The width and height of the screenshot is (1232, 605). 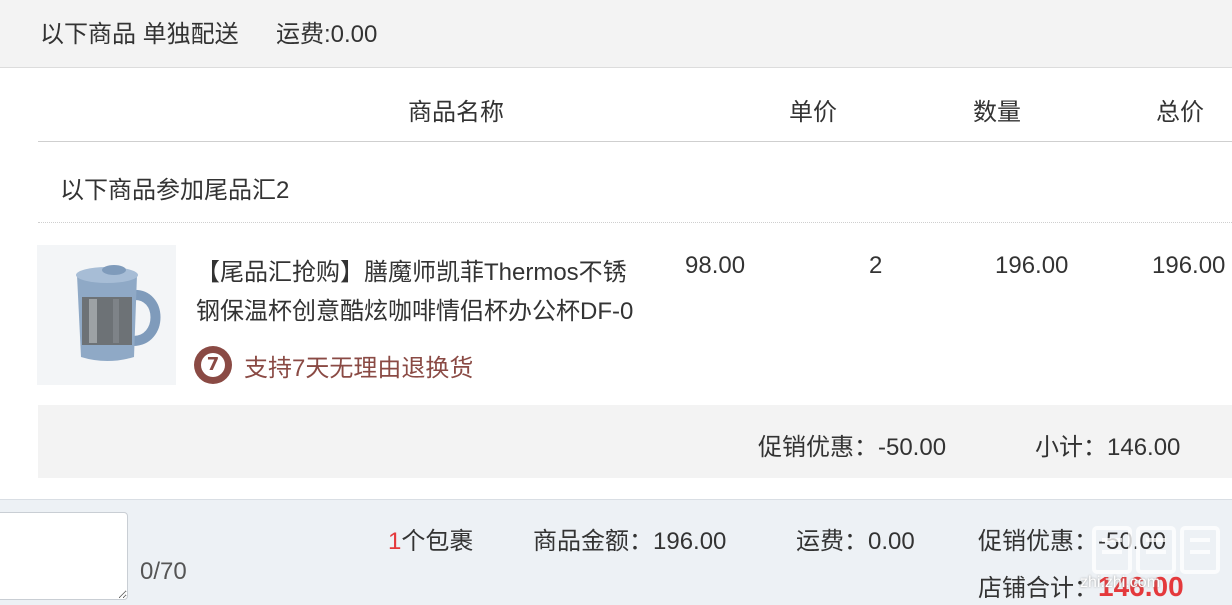 I want to click on promo-subtotal: 小计：146.00, so click(x=1108, y=447).